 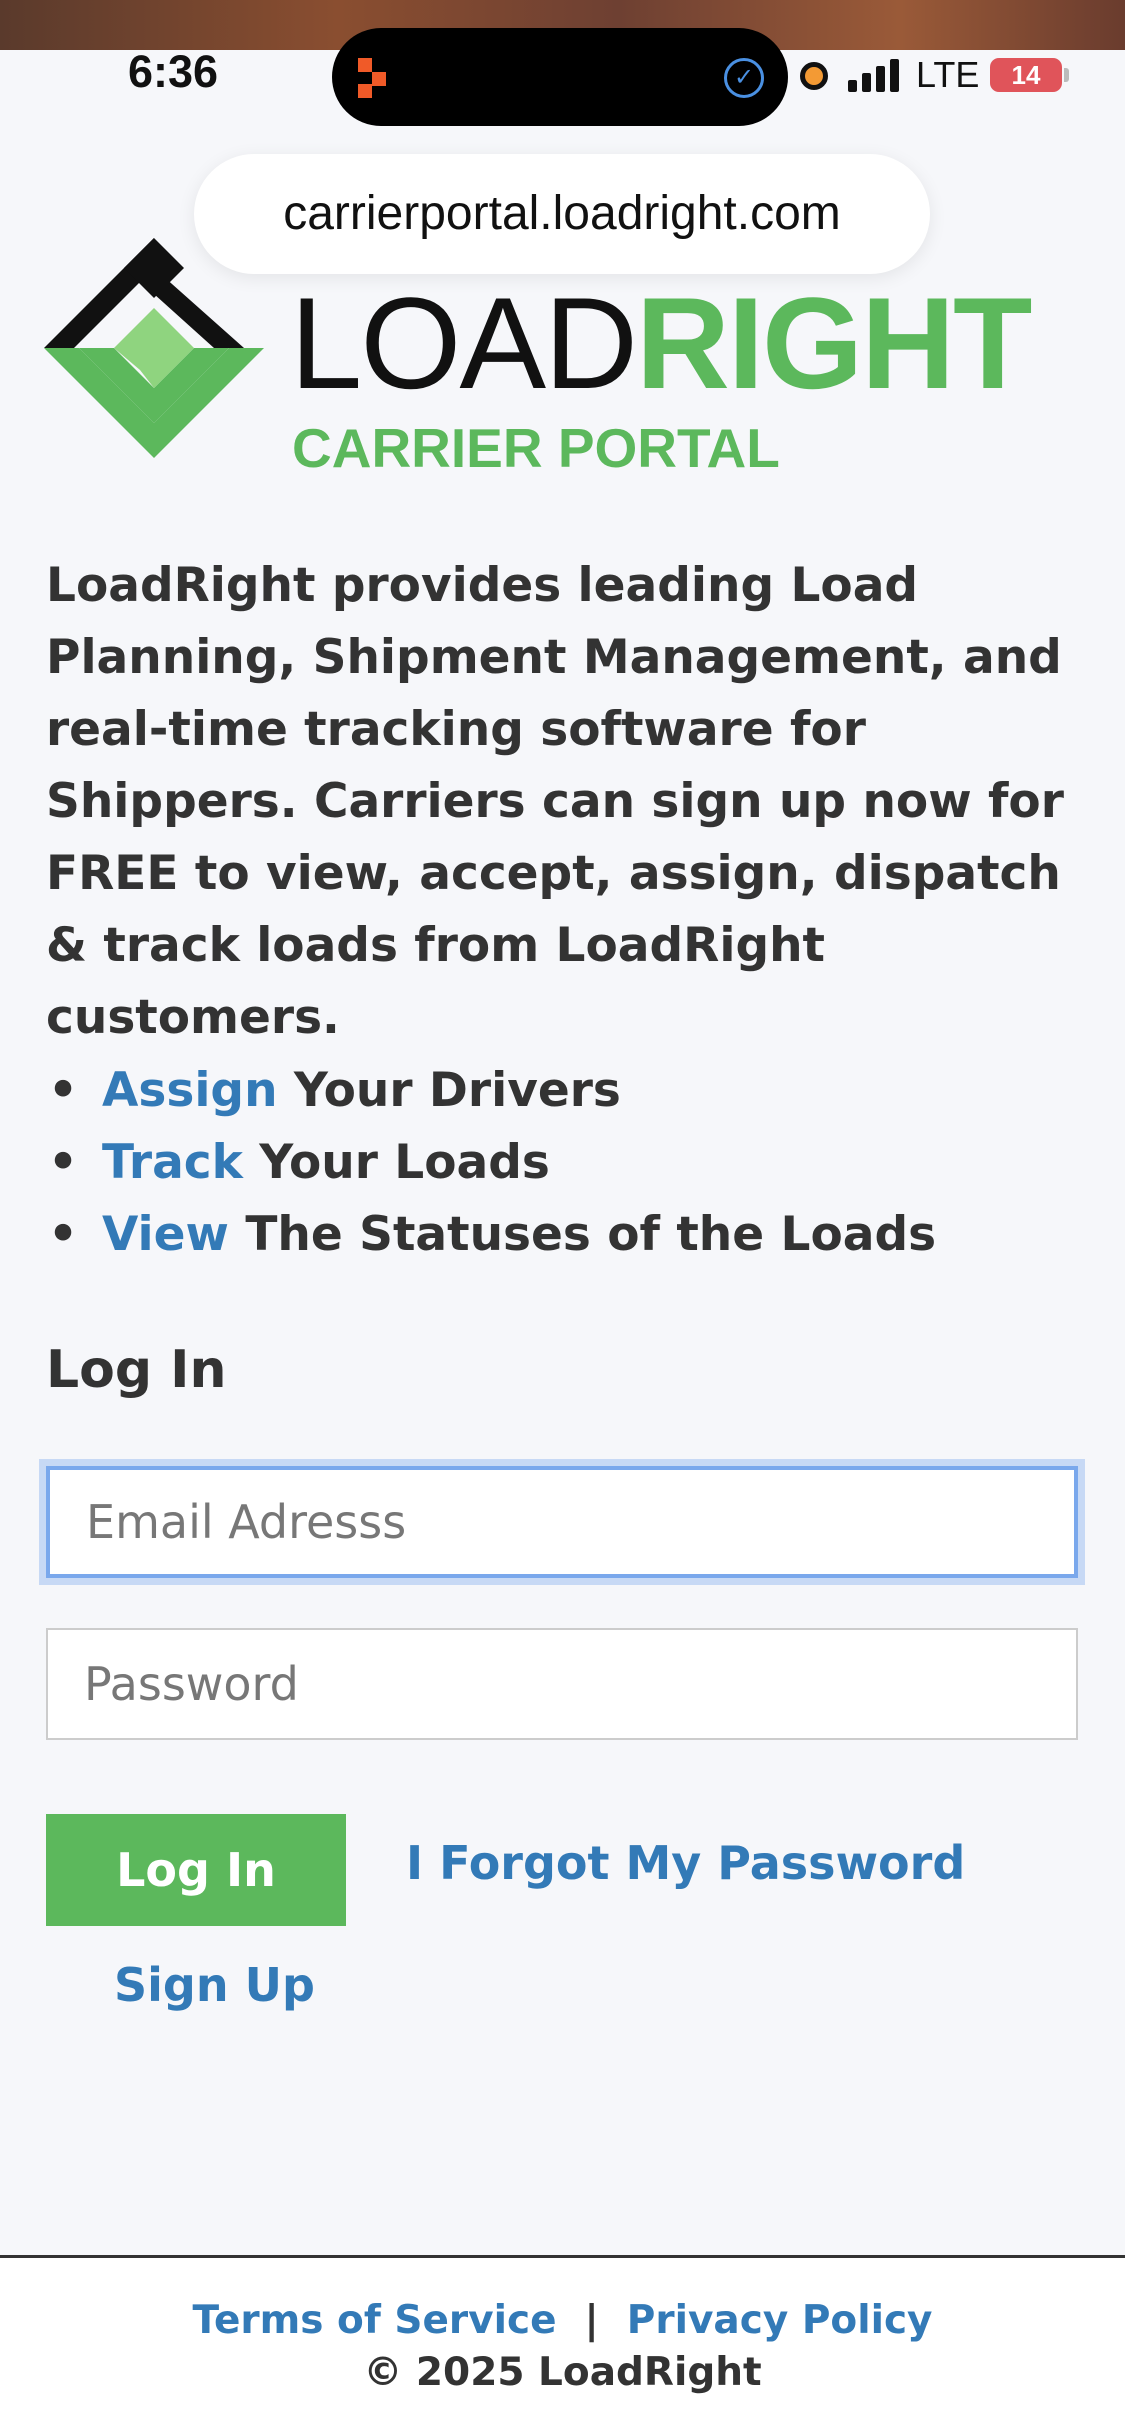 I want to click on app-icon, so click(x=372, y=78).